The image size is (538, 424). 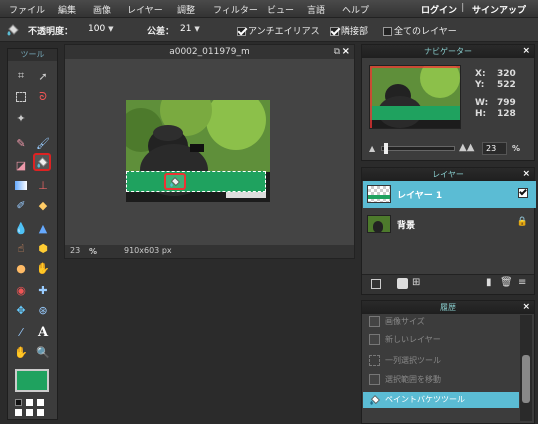 I want to click on antialias-toggle: アンチエイリアス, so click(x=278, y=30).